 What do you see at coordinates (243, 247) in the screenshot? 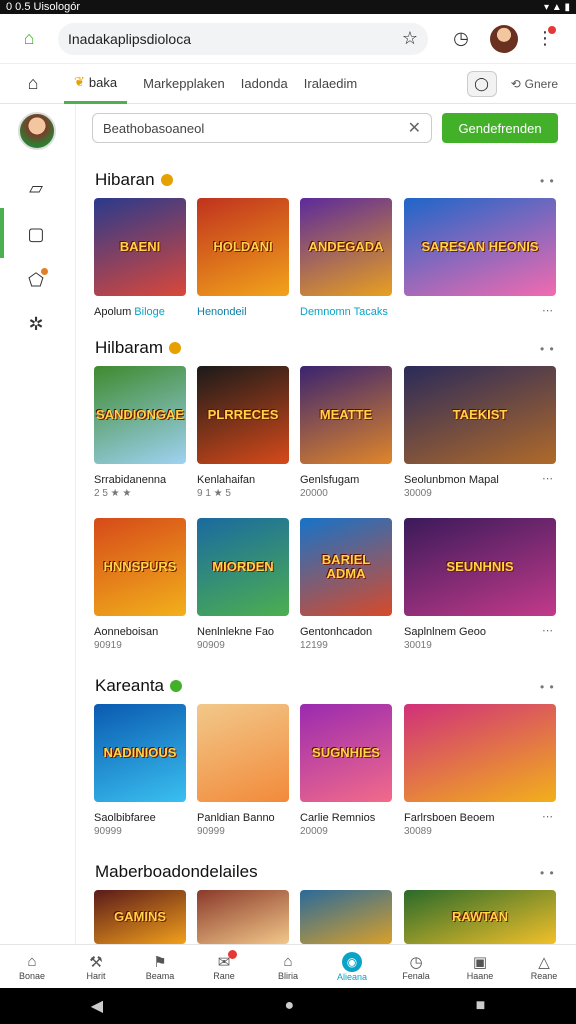
I see `game-thumbnail: HOLDANI` at bounding box center [243, 247].